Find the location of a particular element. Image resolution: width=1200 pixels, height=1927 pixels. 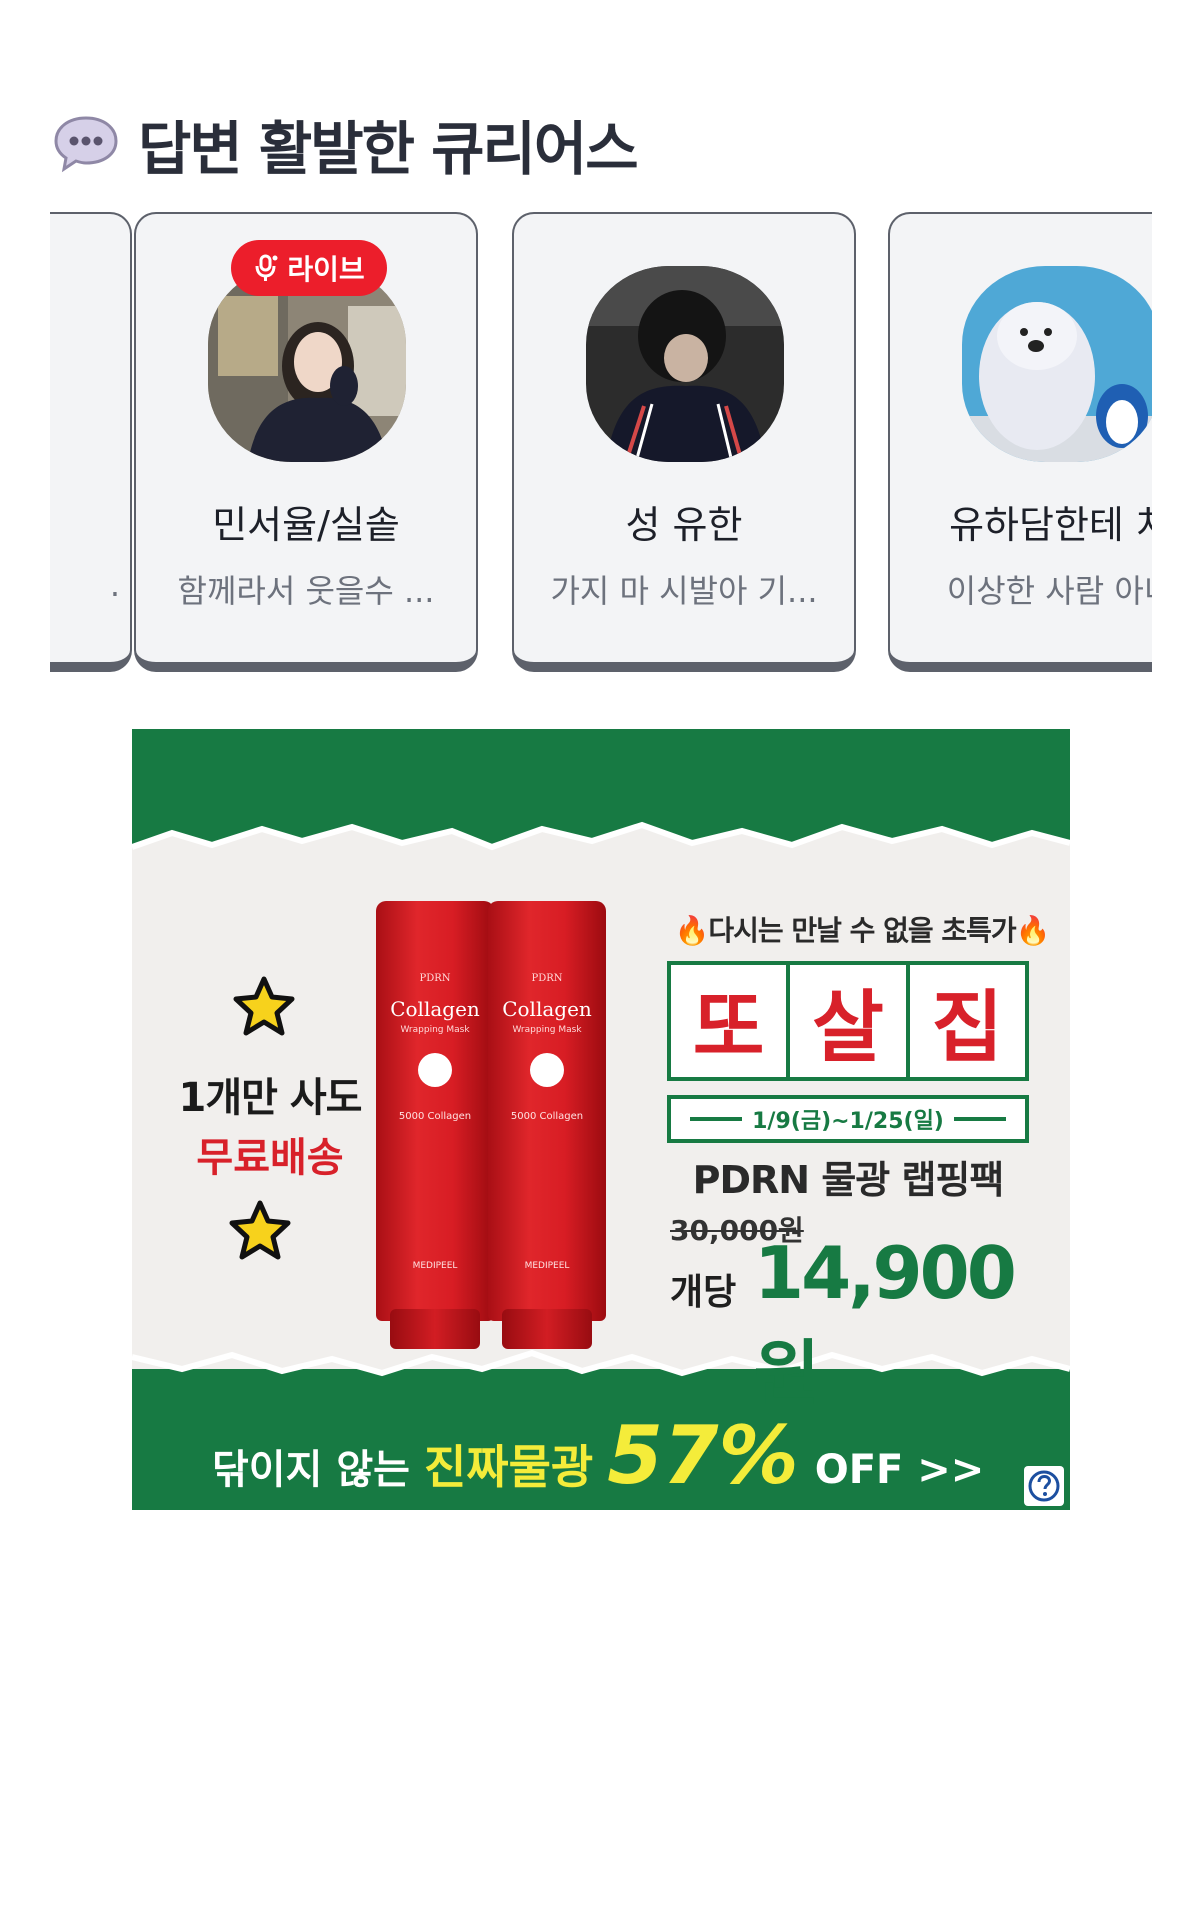

ad-headline-char: 살 is located at coordinates (850, 1021).